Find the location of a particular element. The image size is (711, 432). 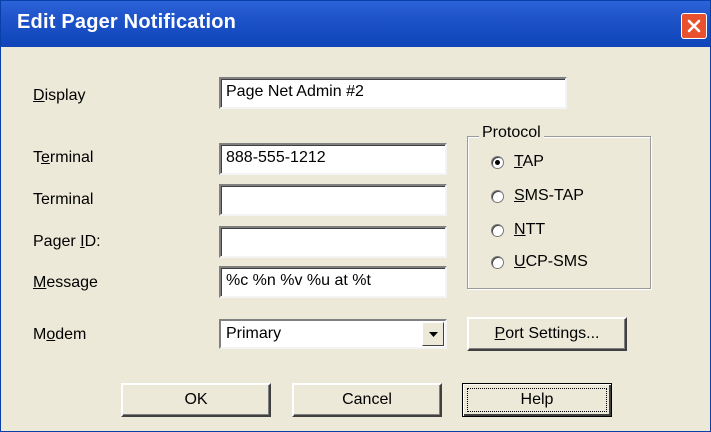

terminal-label-post: rminal is located at coordinates (71, 157).